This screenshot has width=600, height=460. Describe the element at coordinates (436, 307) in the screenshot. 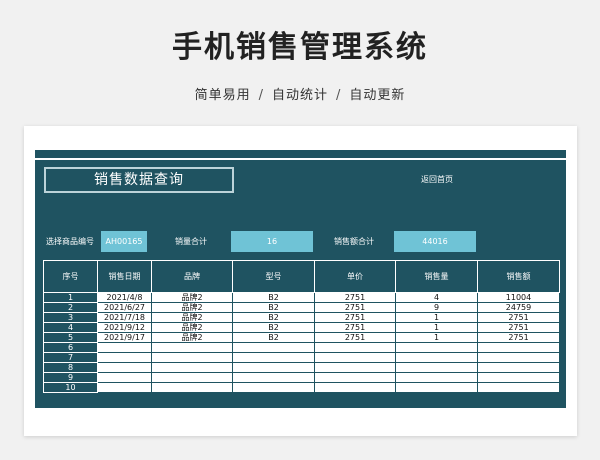

I see `quantity-cell: 9` at that location.